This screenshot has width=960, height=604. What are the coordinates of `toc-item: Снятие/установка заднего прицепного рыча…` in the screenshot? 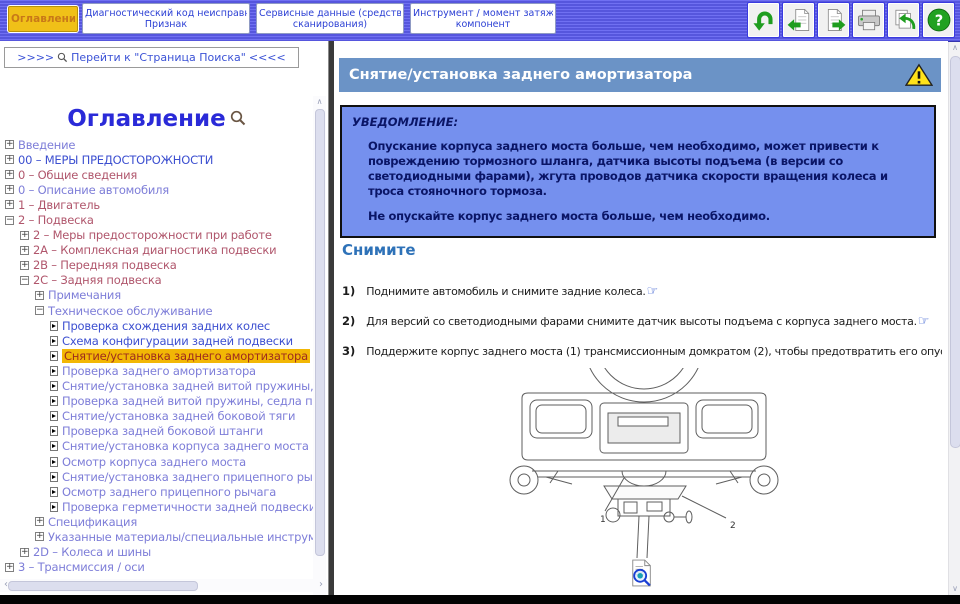 It's located at (156, 476).